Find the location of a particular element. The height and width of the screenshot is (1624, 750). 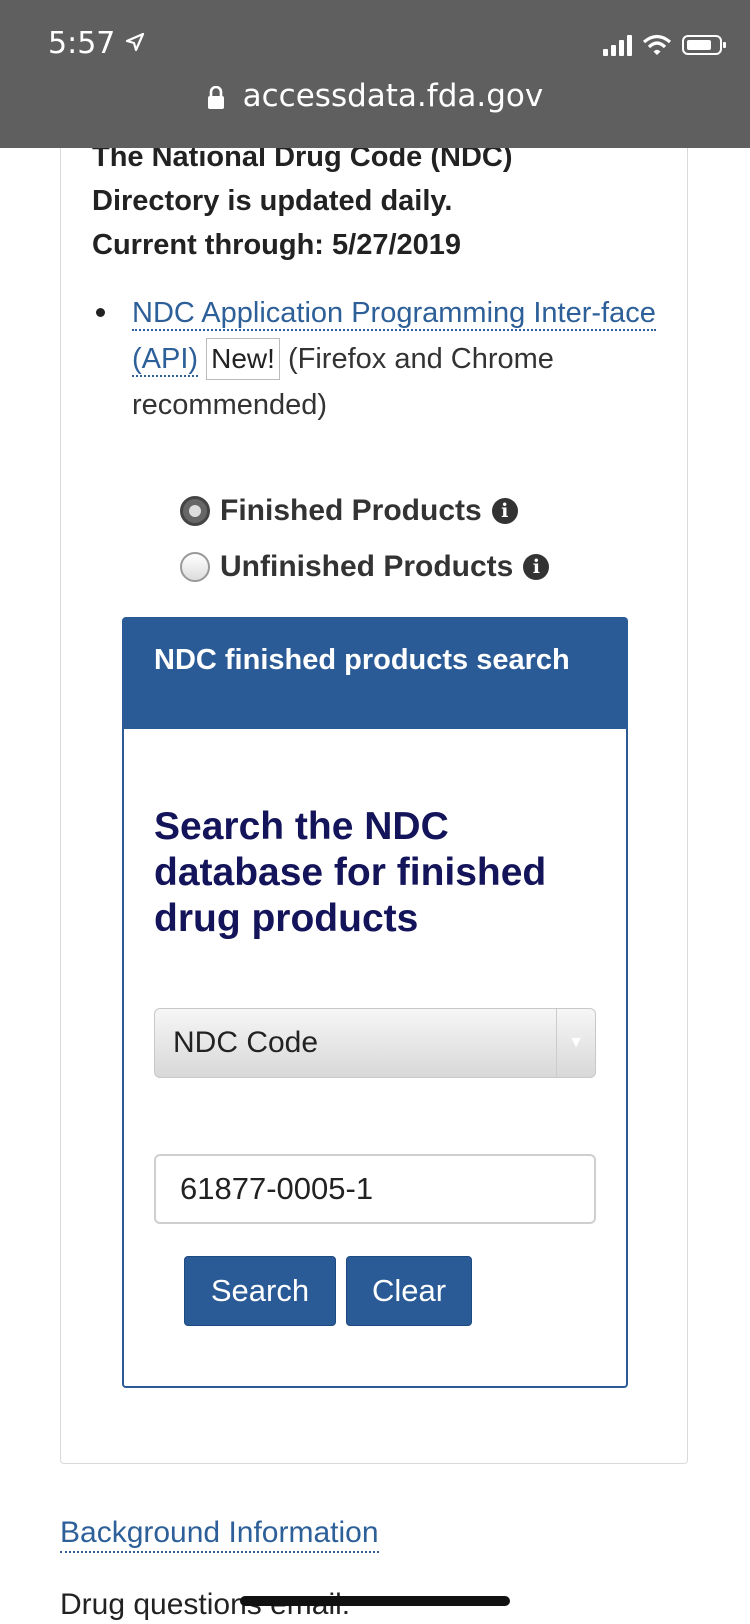

radio-button-unselected is located at coordinates (195, 567).